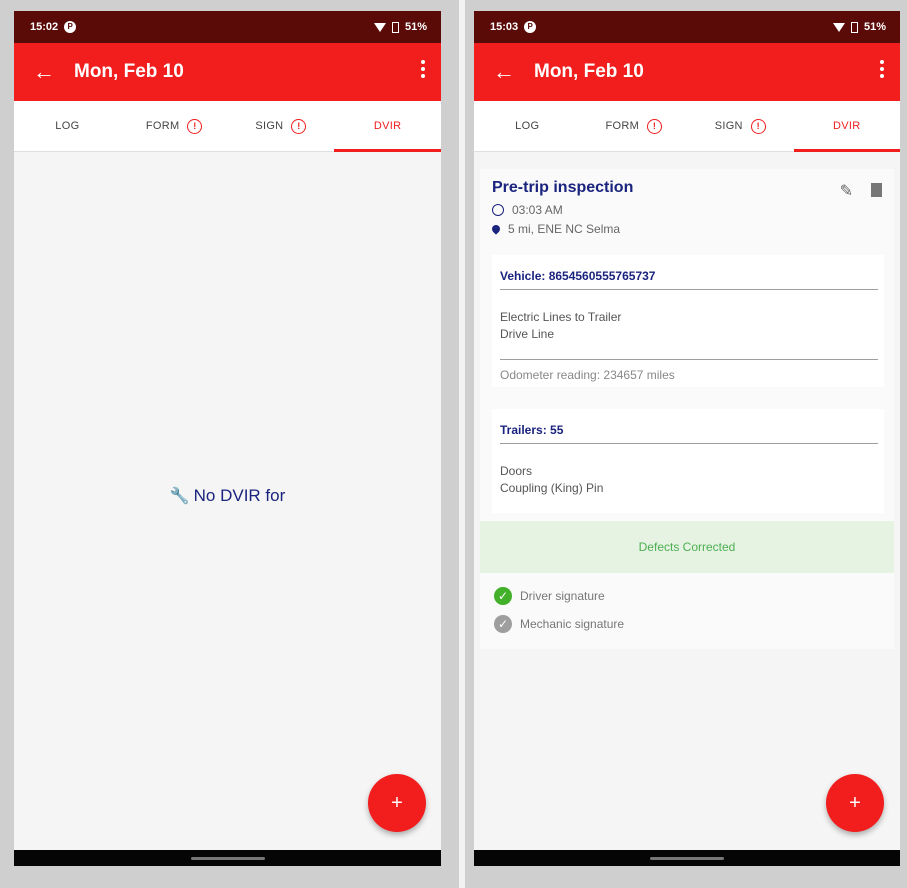 The height and width of the screenshot is (888, 907). I want to click on empty-message: No DVIR for, so click(239, 495).